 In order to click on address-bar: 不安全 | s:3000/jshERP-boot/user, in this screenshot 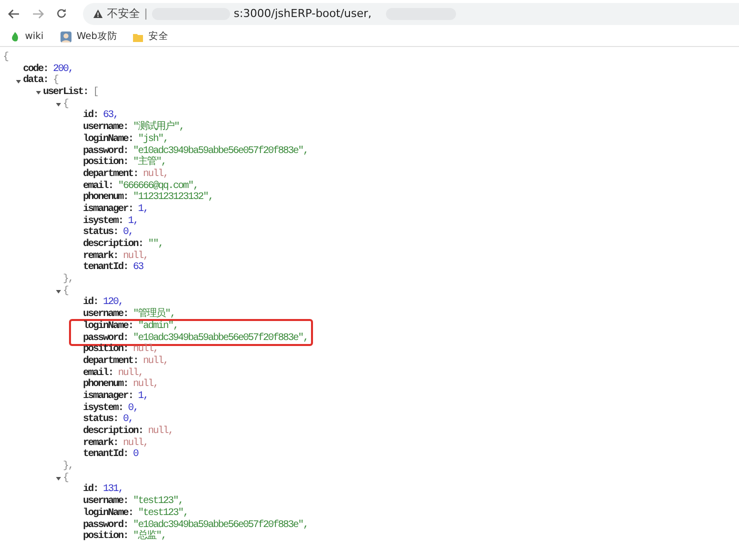, I will do `click(411, 13)`.